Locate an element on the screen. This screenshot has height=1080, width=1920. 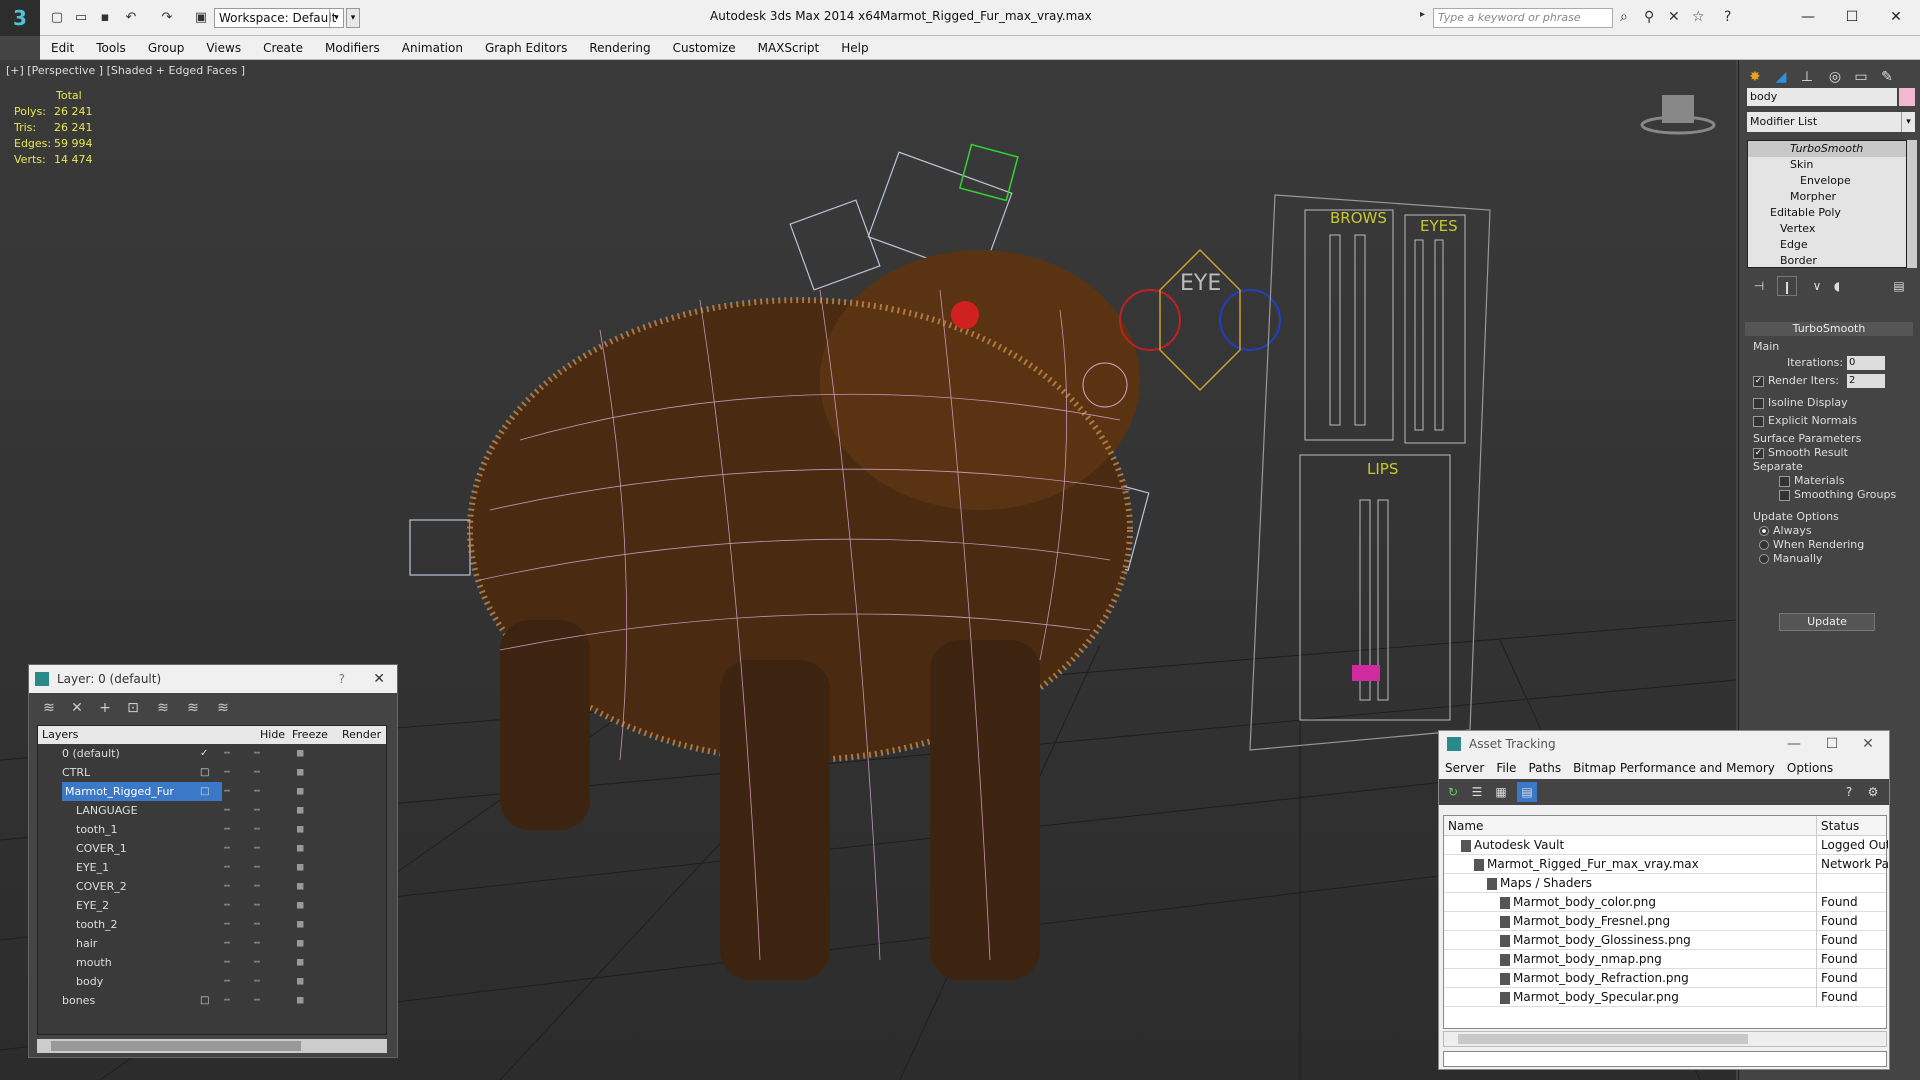
menu-animation: Animation is located at coordinates (432, 48).